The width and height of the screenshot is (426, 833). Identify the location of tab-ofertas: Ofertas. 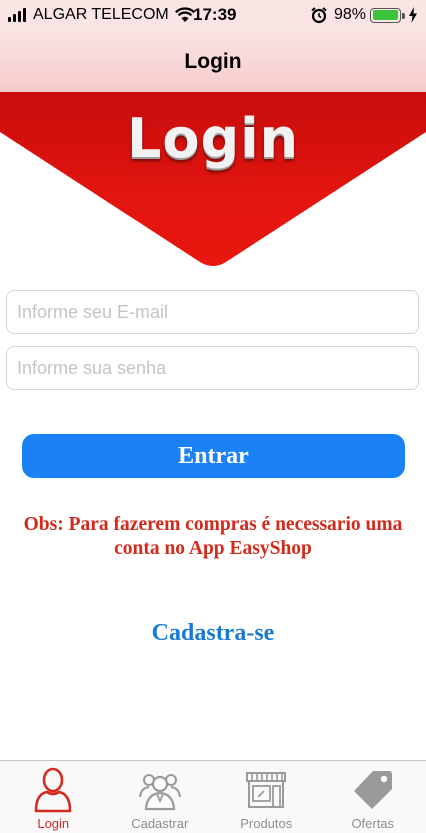
(373, 797).